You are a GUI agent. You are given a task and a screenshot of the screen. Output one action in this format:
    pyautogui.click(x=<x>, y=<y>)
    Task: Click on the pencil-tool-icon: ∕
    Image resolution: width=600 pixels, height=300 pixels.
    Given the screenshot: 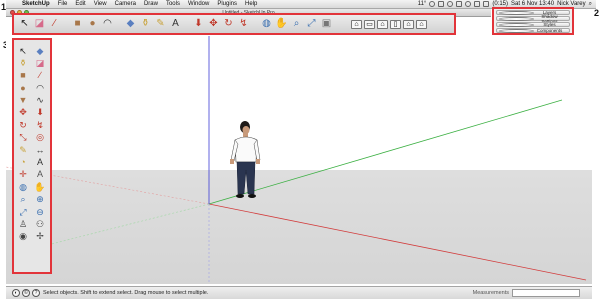 What is the action you would take?
    pyautogui.click(x=54, y=24)
    